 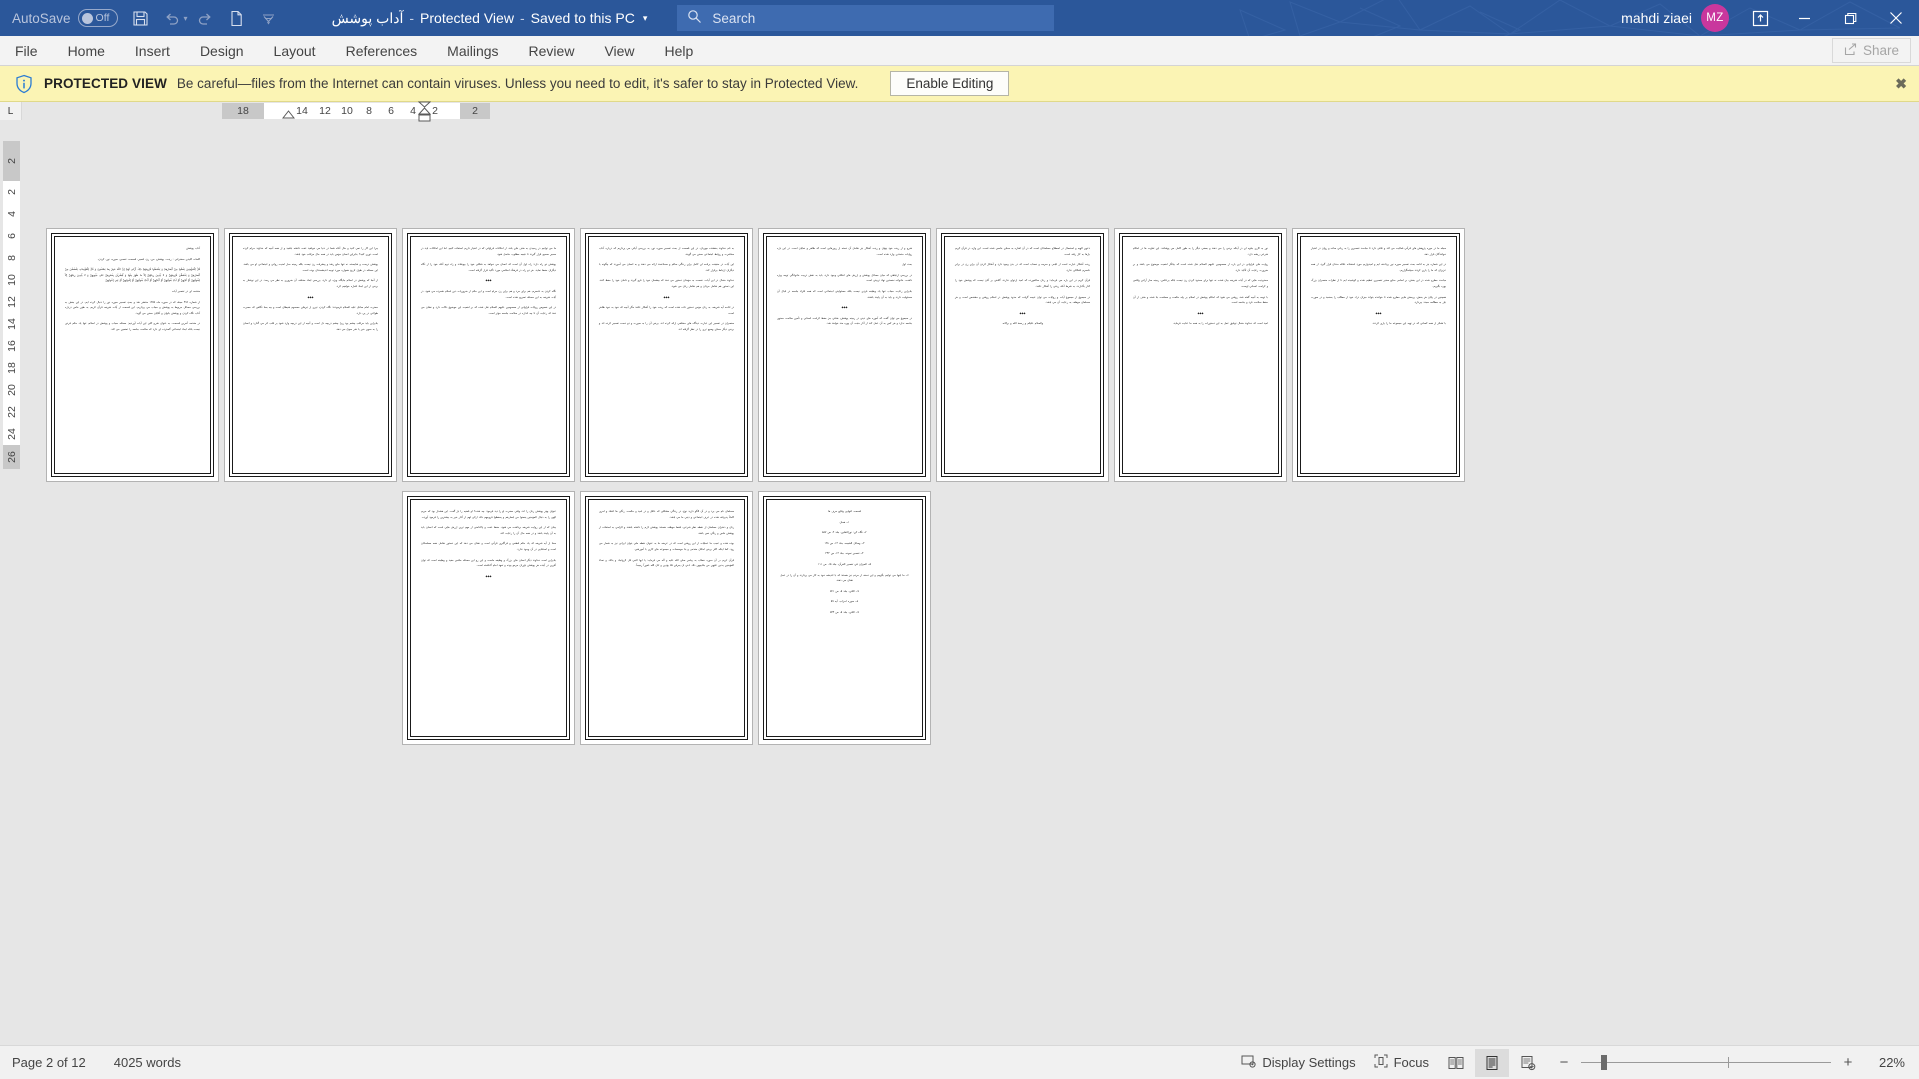 I want to click on vruler-label-8: 8, so click(x=11, y=258).